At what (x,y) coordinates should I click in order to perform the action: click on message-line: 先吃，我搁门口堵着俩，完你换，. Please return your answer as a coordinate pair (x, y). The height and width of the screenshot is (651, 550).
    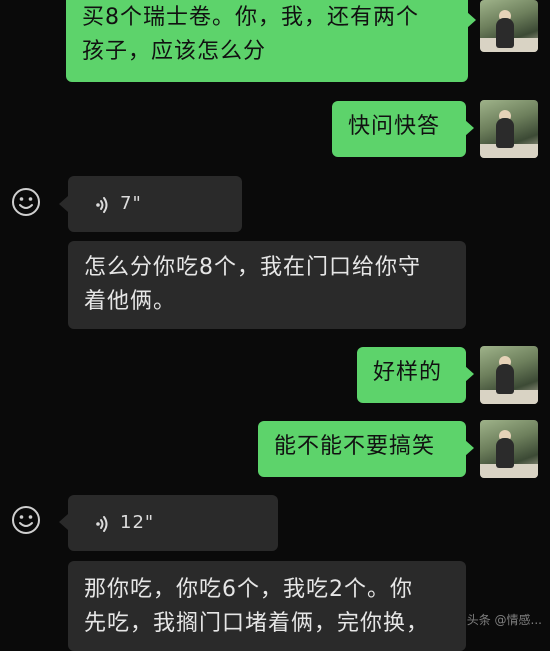
    Looking at the image, I should click on (257, 623).